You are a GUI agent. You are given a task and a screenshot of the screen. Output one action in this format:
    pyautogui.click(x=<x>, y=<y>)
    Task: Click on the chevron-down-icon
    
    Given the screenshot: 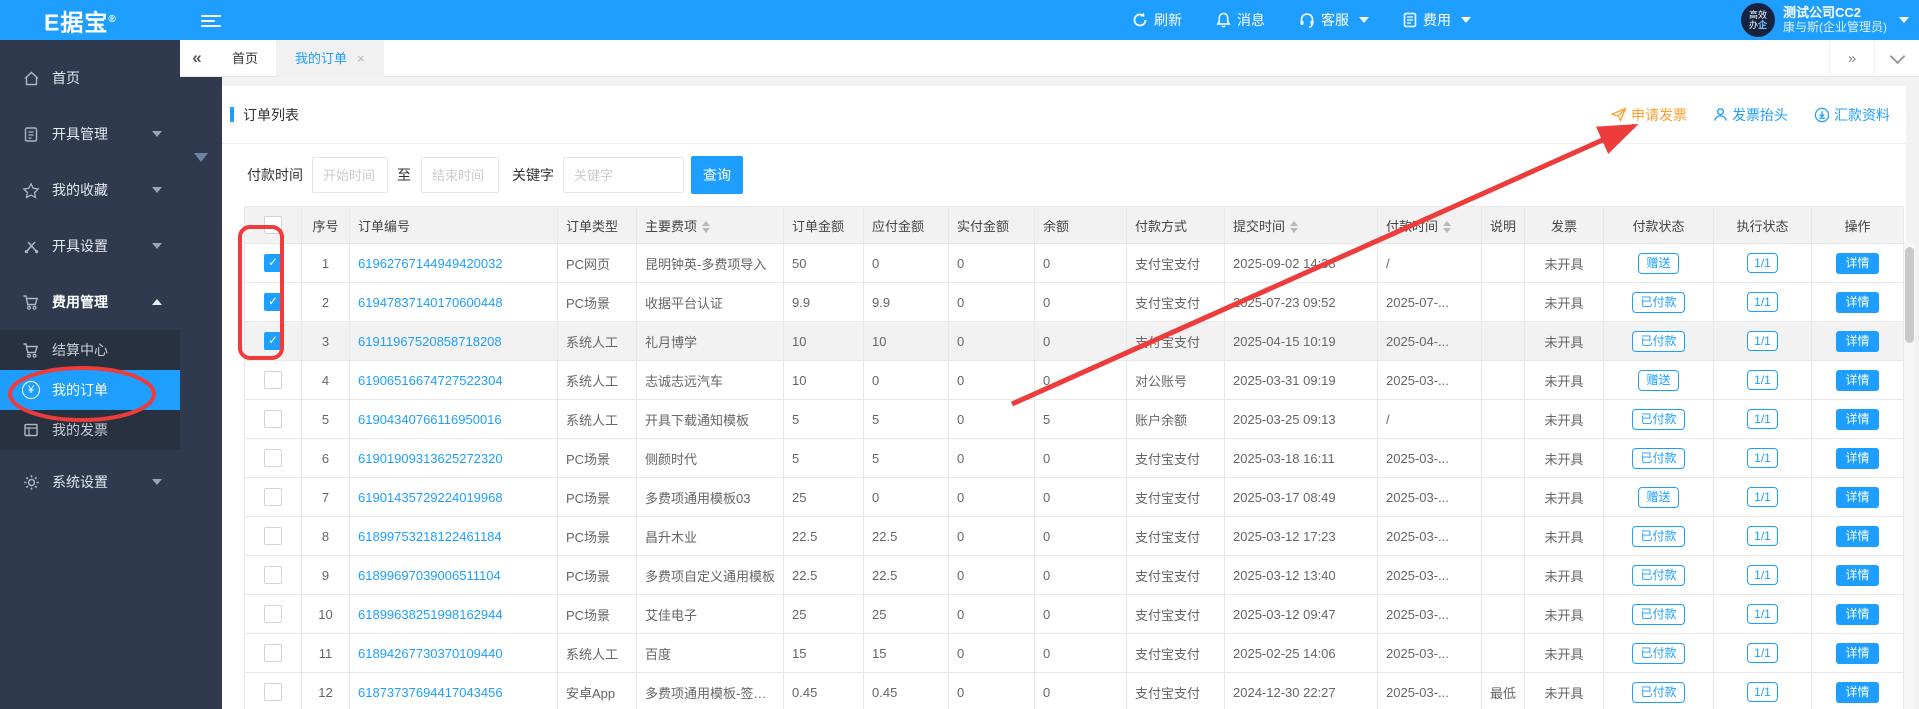 What is the action you would take?
    pyautogui.click(x=157, y=190)
    